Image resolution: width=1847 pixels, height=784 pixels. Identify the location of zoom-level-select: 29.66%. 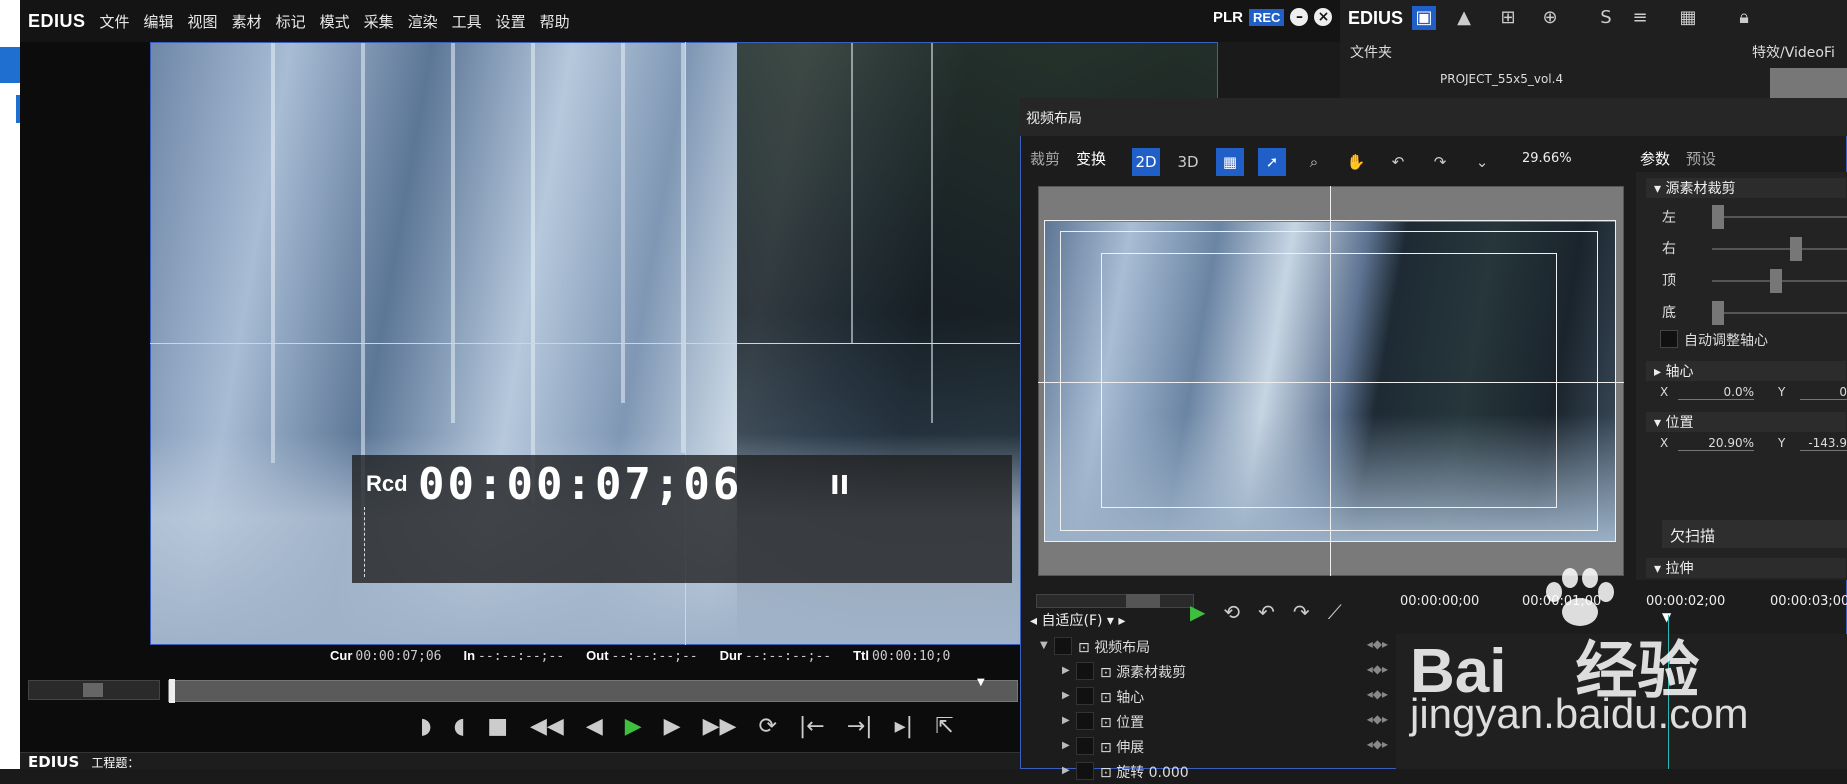
(1547, 158).